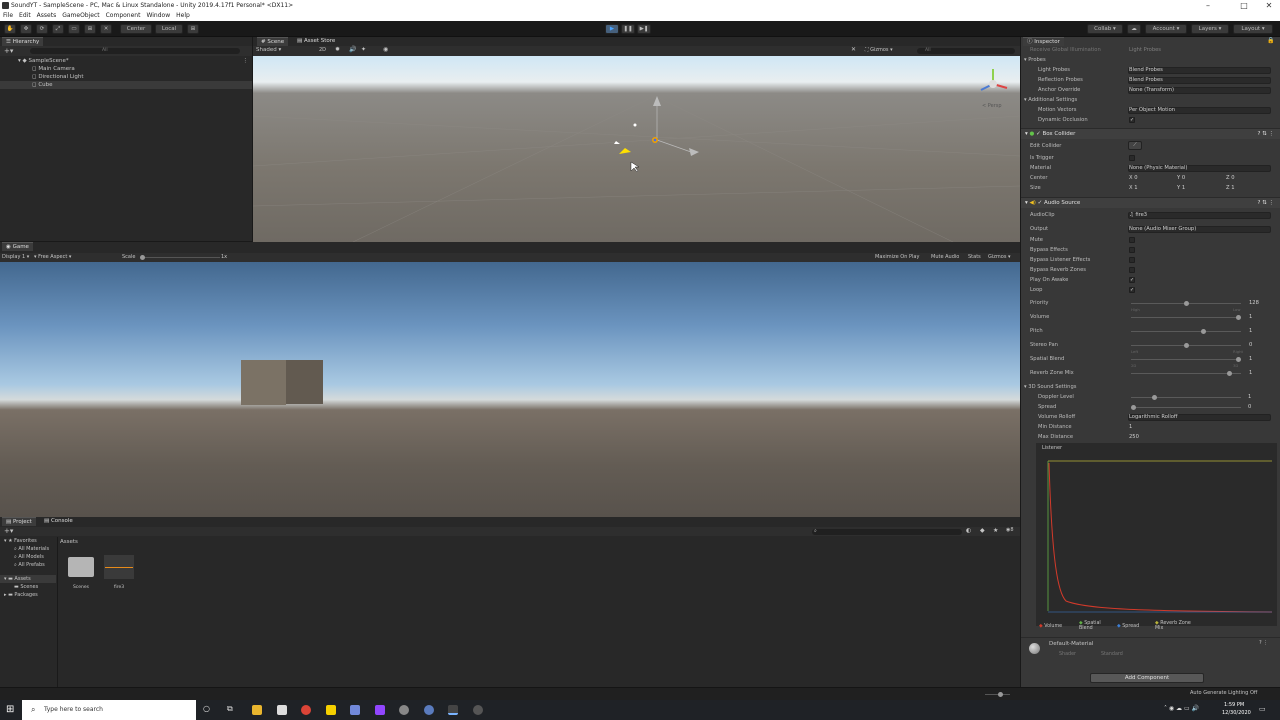  Describe the element at coordinates (1234, 705) in the screenshot. I see `clock-time: 1:59 PM` at that location.